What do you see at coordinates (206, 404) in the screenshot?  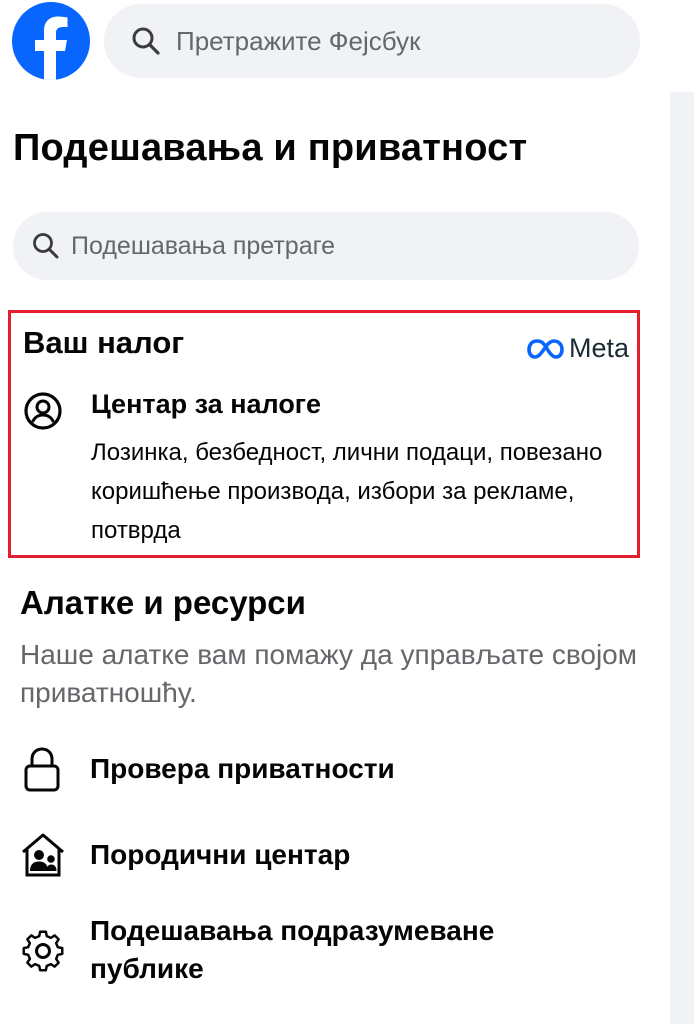 I see `accounts-center-link: Центар за налоге` at bounding box center [206, 404].